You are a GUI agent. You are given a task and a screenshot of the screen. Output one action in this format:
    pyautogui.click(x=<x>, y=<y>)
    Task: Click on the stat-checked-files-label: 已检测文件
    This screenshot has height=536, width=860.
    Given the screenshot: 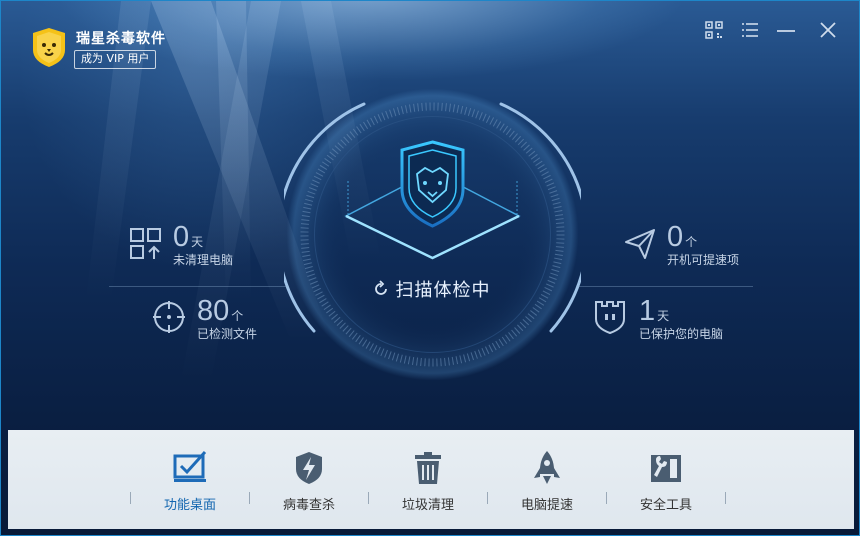 What is the action you would take?
    pyautogui.click(x=227, y=334)
    